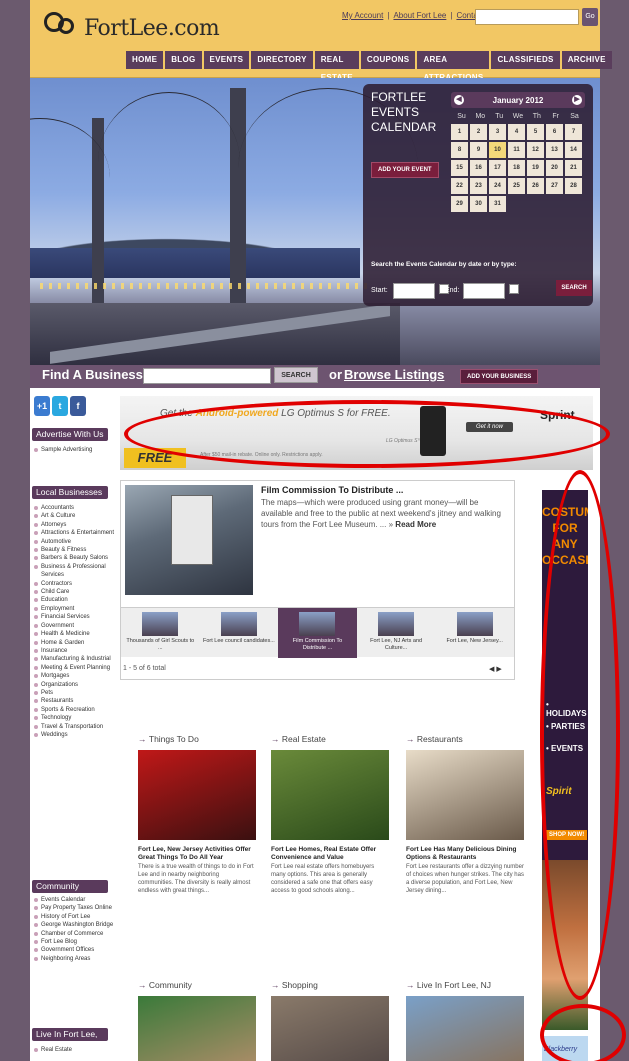  What do you see at coordinates (80, 626) in the screenshot?
I see `sidebar-link: Government` at bounding box center [80, 626].